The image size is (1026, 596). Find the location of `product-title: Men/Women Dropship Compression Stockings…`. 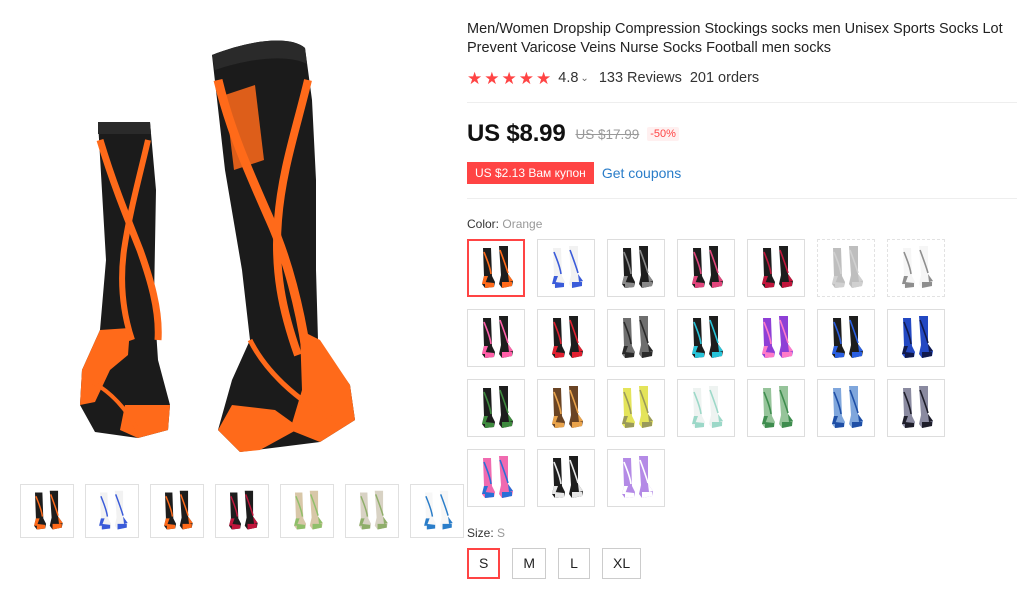

product-title: Men/Women Dropship Compression Stockings… is located at coordinates (735, 38).